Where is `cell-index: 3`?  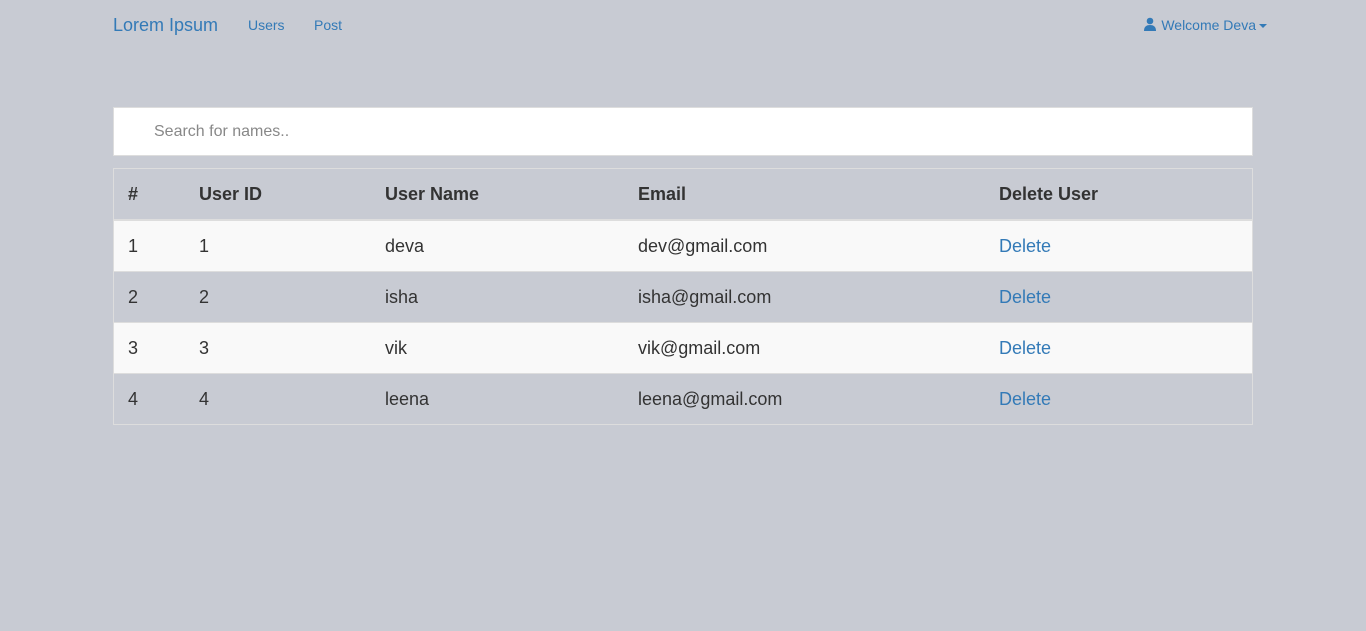 cell-index: 3 is located at coordinates (149, 348).